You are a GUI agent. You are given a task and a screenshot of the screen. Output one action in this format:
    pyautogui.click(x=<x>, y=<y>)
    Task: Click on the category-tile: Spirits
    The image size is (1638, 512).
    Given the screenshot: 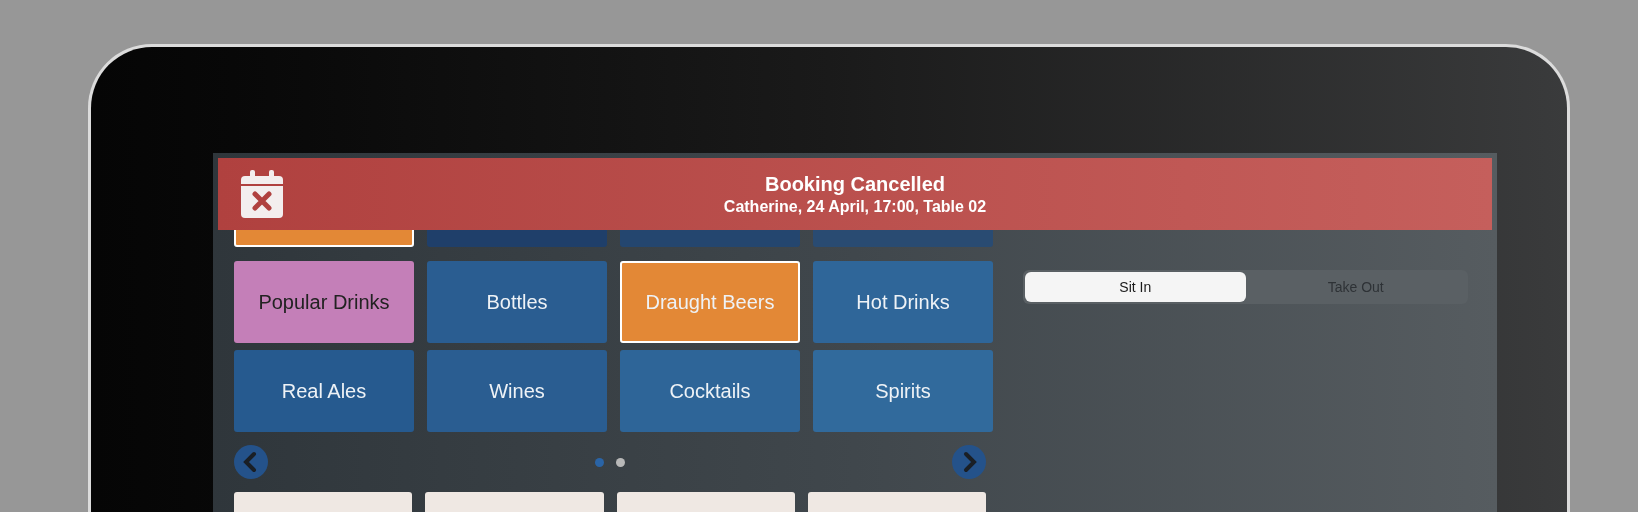 What is the action you would take?
    pyautogui.click(x=903, y=391)
    